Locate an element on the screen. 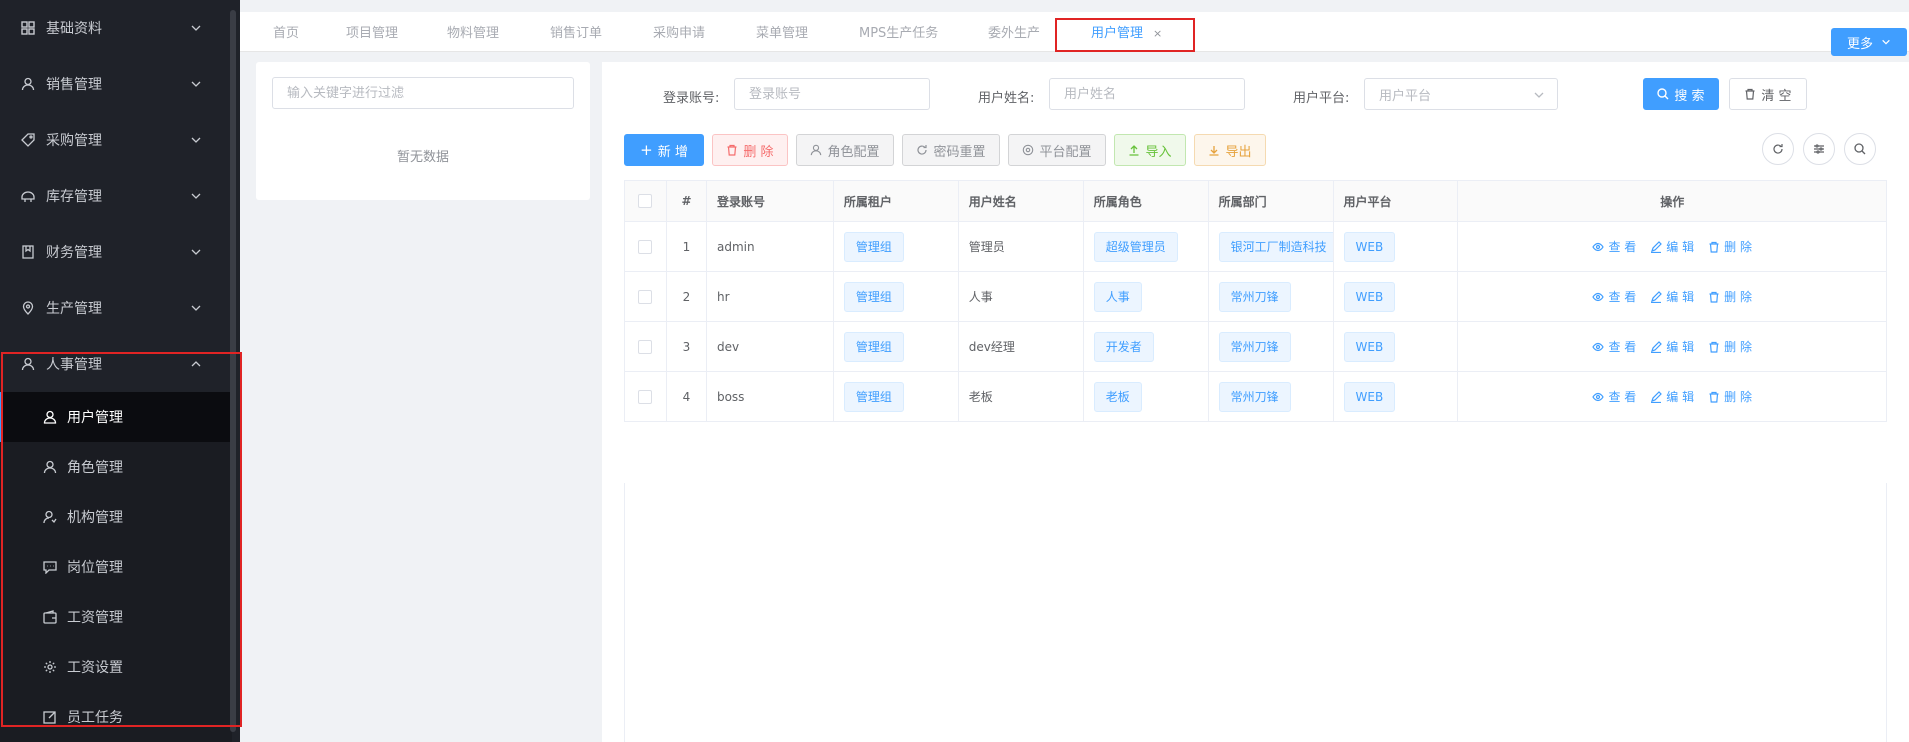 The width and height of the screenshot is (1909, 742). edit-label: 编 辑 is located at coordinates (1680, 347).